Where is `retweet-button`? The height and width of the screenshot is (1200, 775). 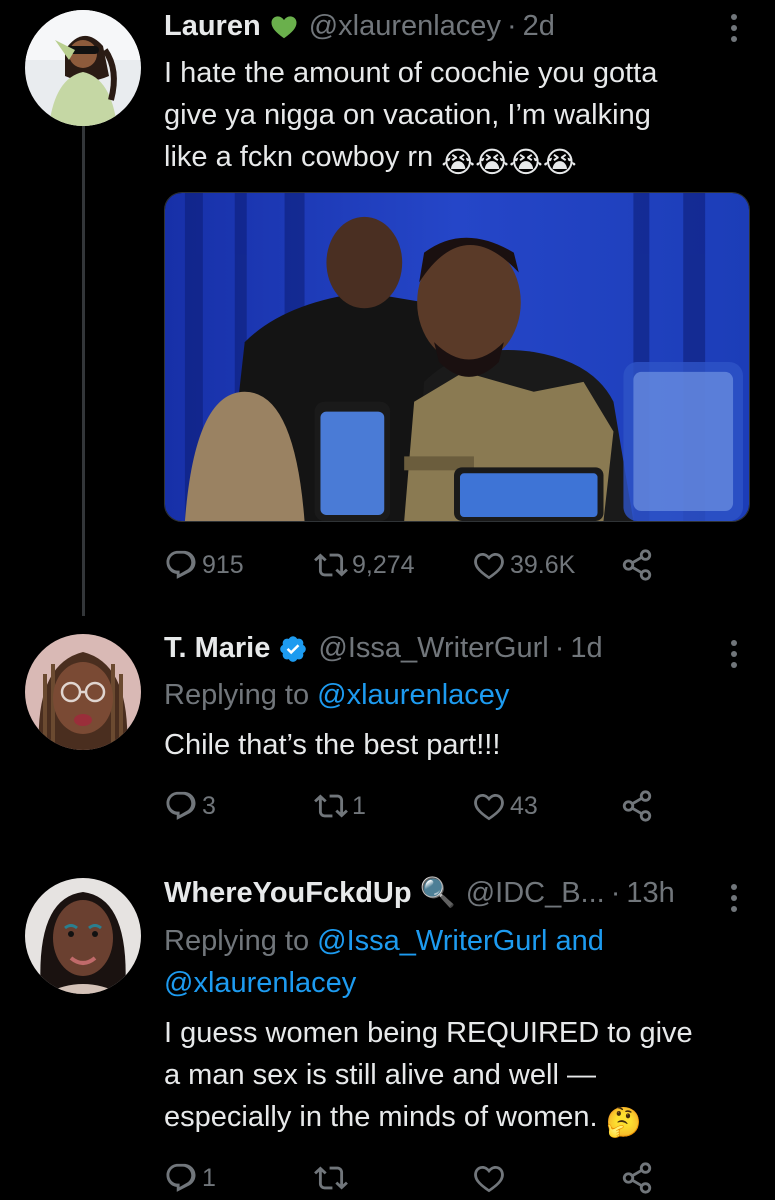
retweet-button is located at coordinates (333, 1178).